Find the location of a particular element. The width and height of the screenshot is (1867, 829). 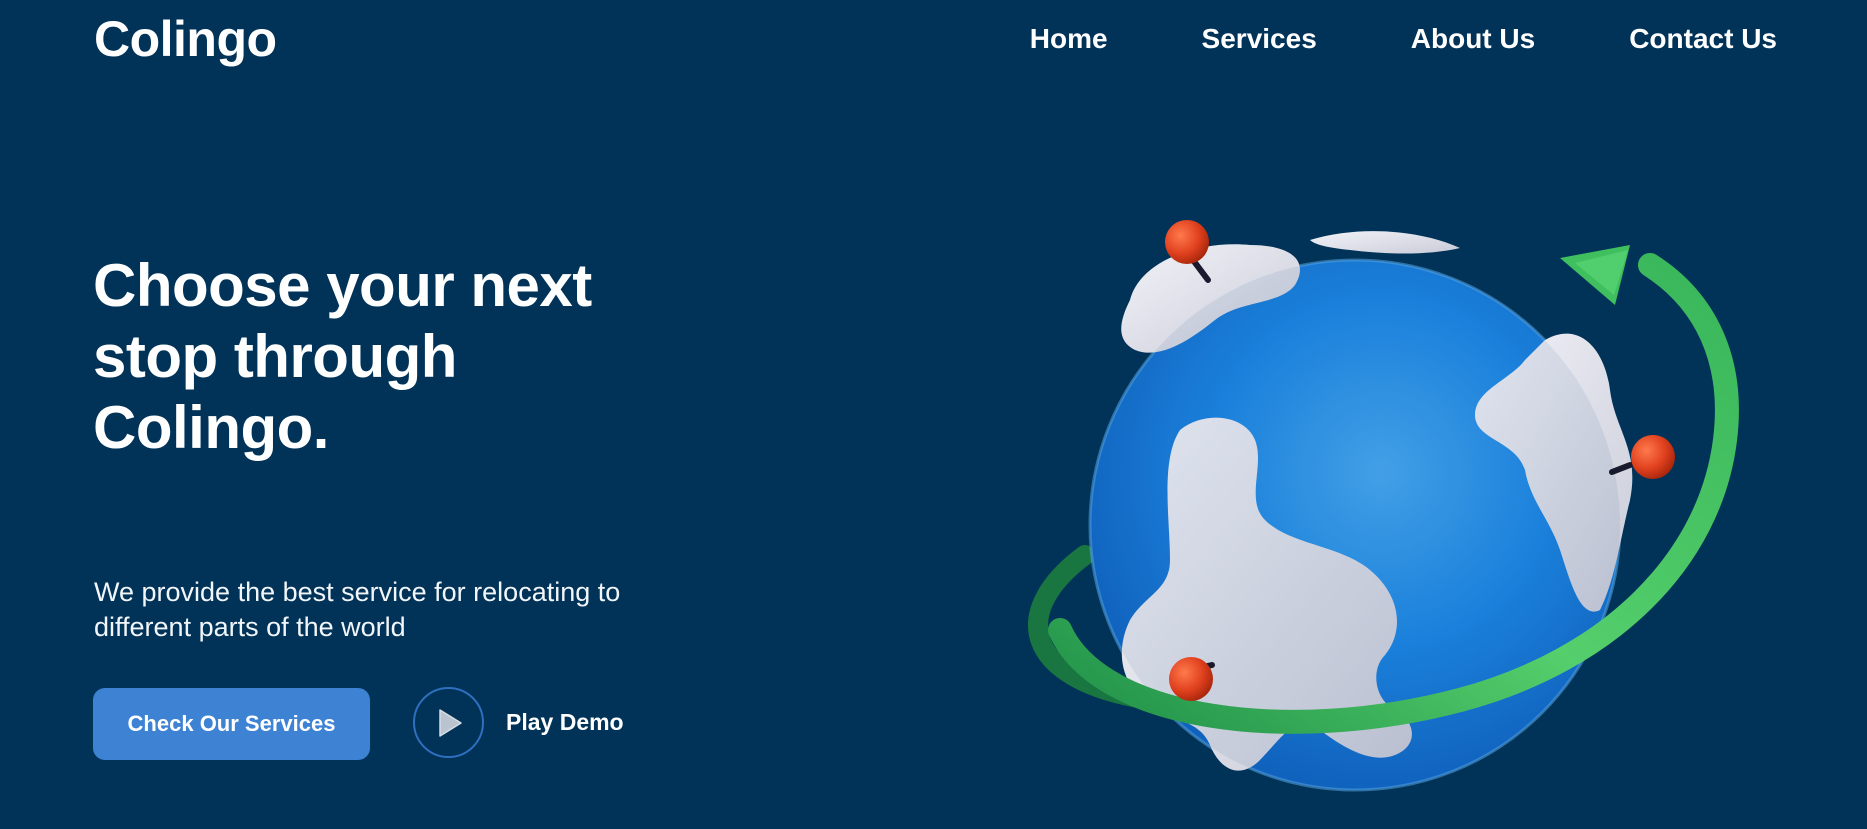

play-icon is located at coordinates (448, 722).